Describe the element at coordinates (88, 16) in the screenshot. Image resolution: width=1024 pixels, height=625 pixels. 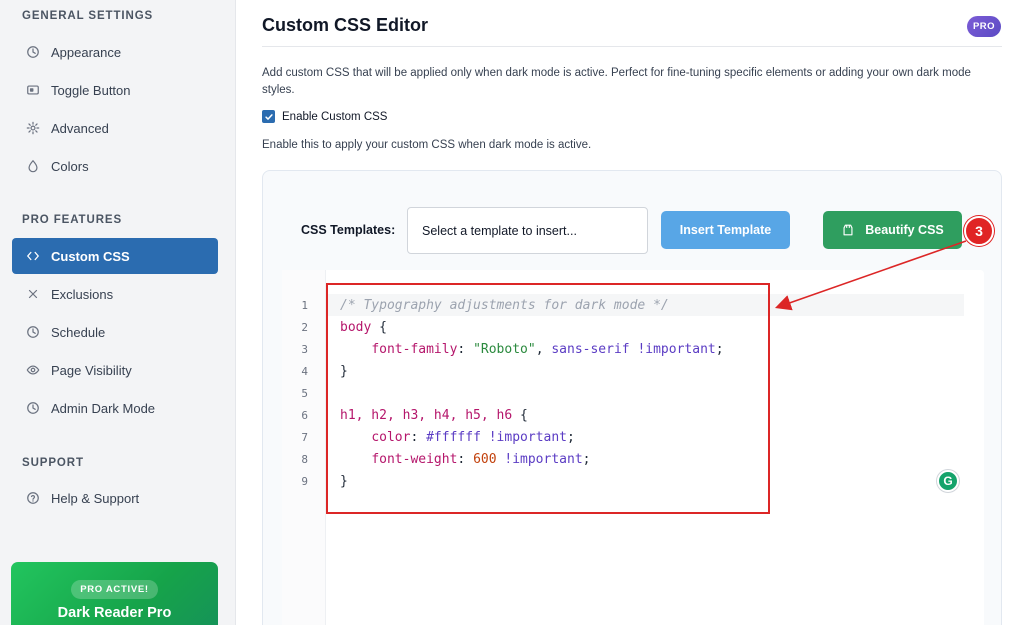
I see `section-title-general: GENERAL SETTINGS` at that location.